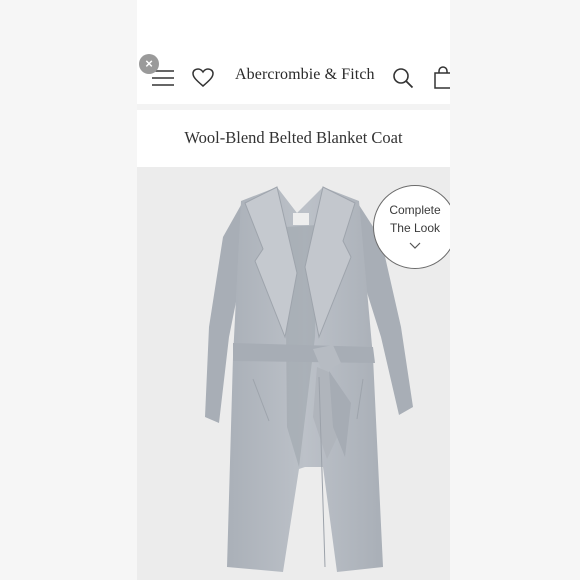  What do you see at coordinates (305, 75) in the screenshot?
I see `brand-logo: Abercrombie & Fitch` at bounding box center [305, 75].